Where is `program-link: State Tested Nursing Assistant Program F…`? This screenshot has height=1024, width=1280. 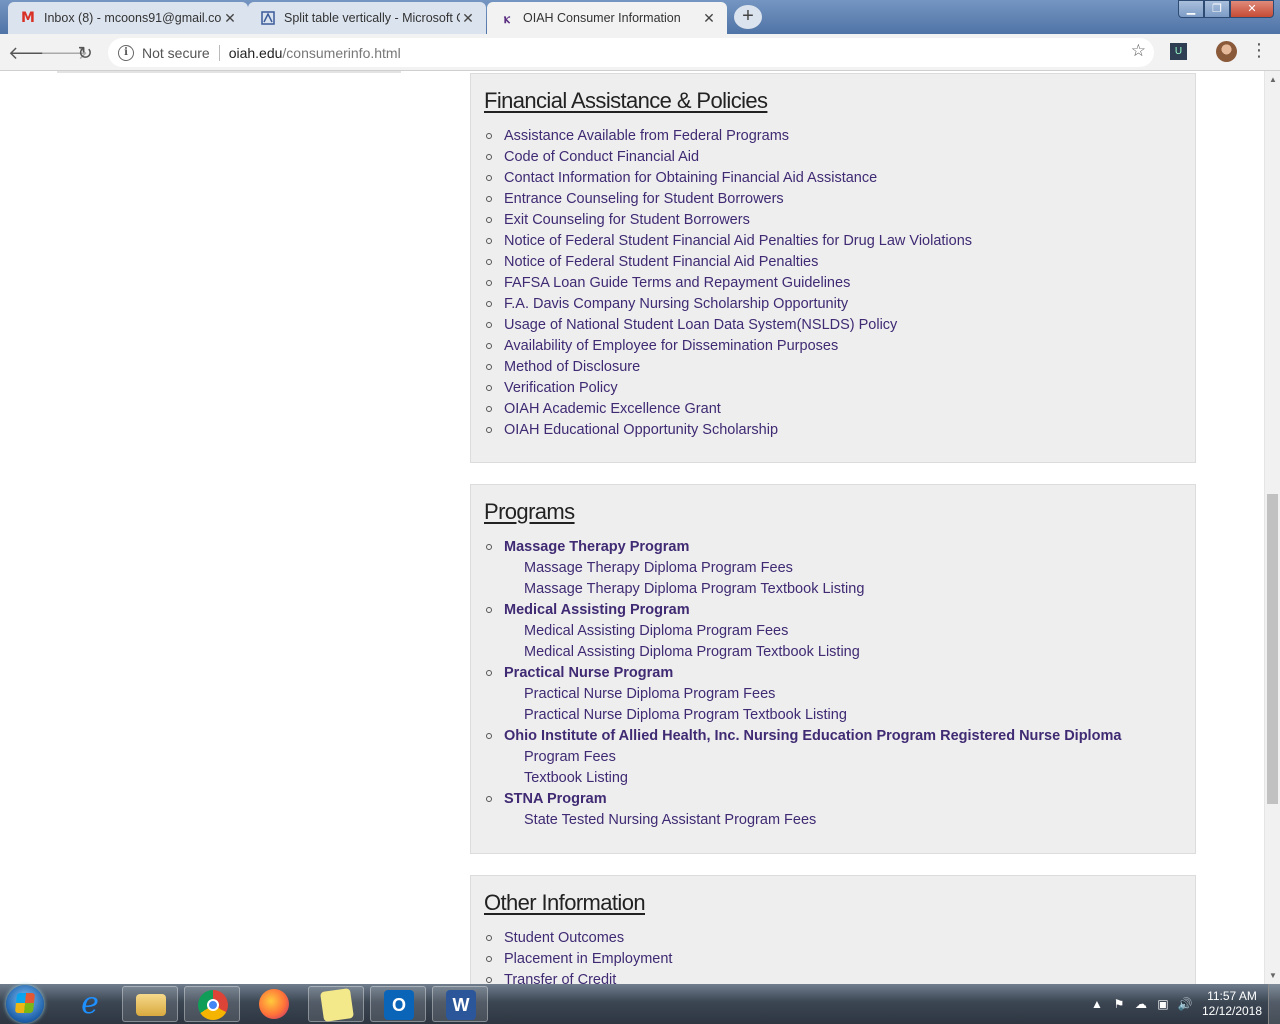 program-link: State Tested Nursing Assistant Program F… is located at coordinates (839, 820).